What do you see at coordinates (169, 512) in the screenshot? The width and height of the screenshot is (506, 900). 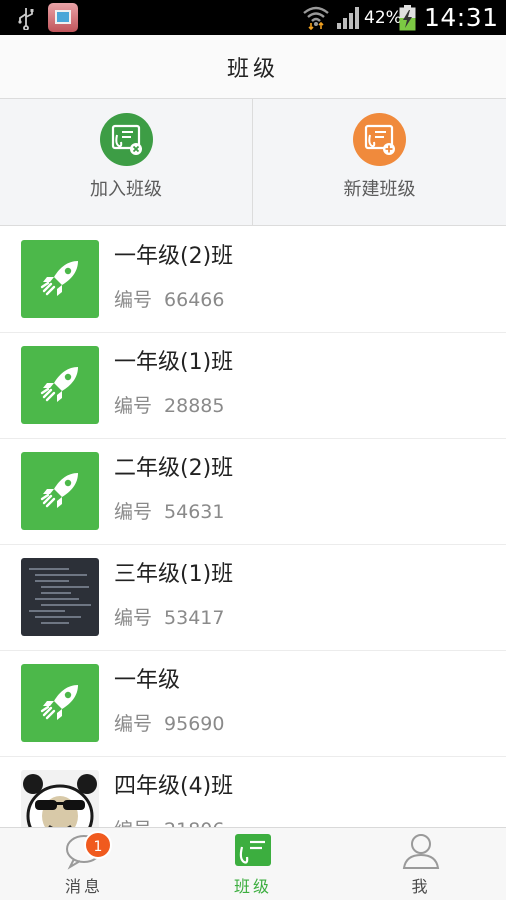 I see `class-code: 编号 54631` at bounding box center [169, 512].